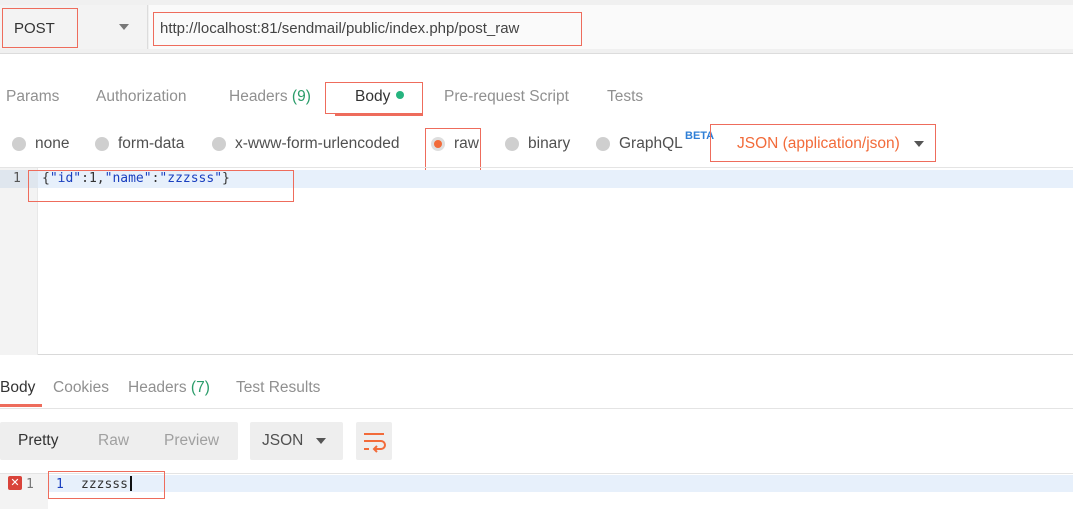  What do you see at coordinates (34, 28) in the screenshot?
I see `method-label: POST` at bounding box center [34, 28].